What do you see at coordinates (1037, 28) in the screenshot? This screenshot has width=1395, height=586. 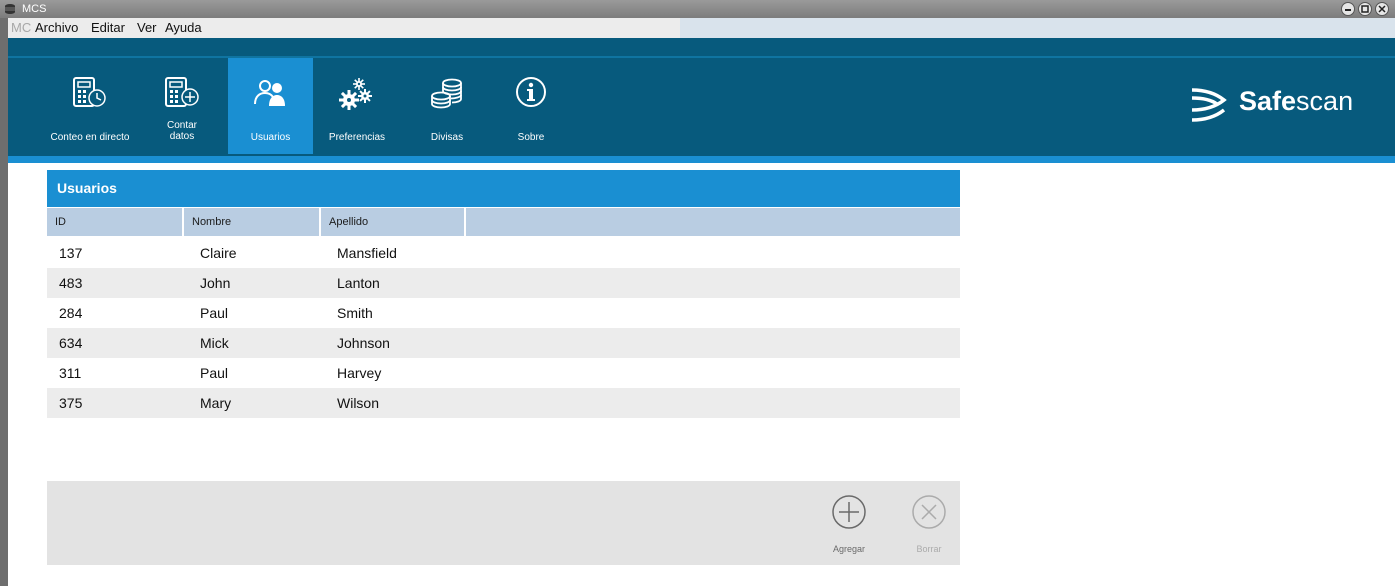 I see `menu-bar-filler` at bounding box center [1037, 28].